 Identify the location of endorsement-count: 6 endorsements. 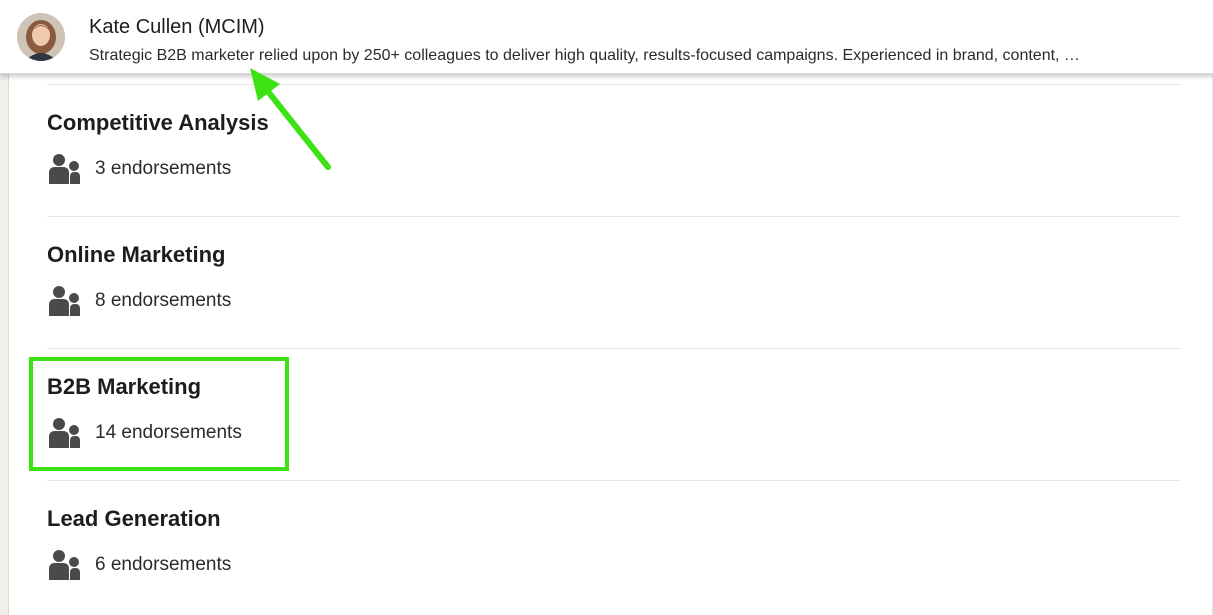
(163, 564).